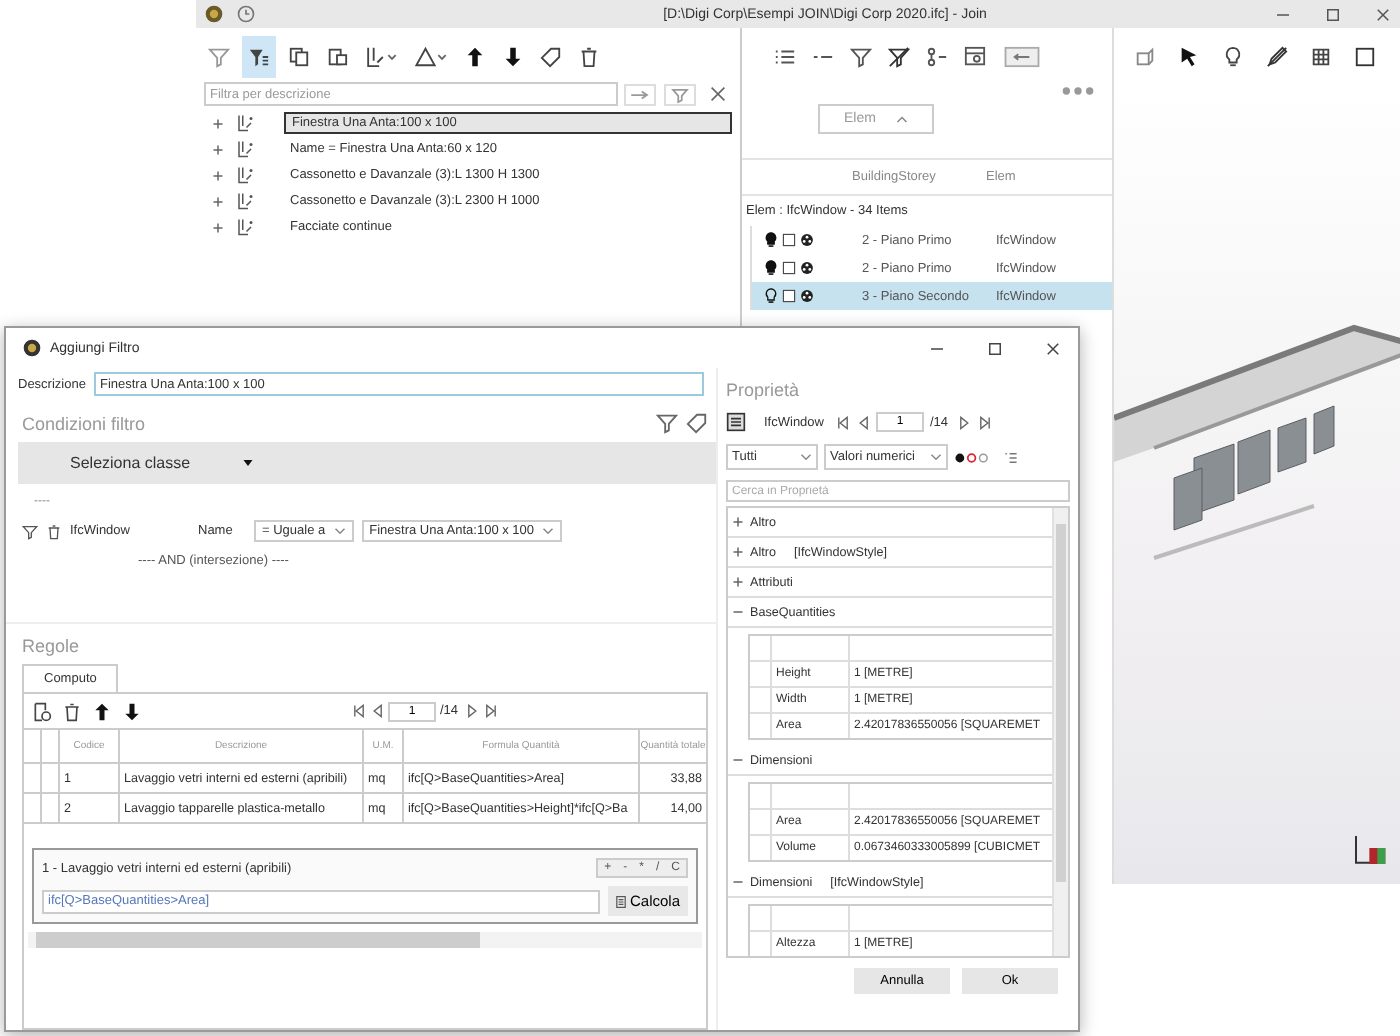  What do you see at coordinates (52, 646) in the screenshot?
I see `section-heading: Regole` at bounding box center [52, 646].